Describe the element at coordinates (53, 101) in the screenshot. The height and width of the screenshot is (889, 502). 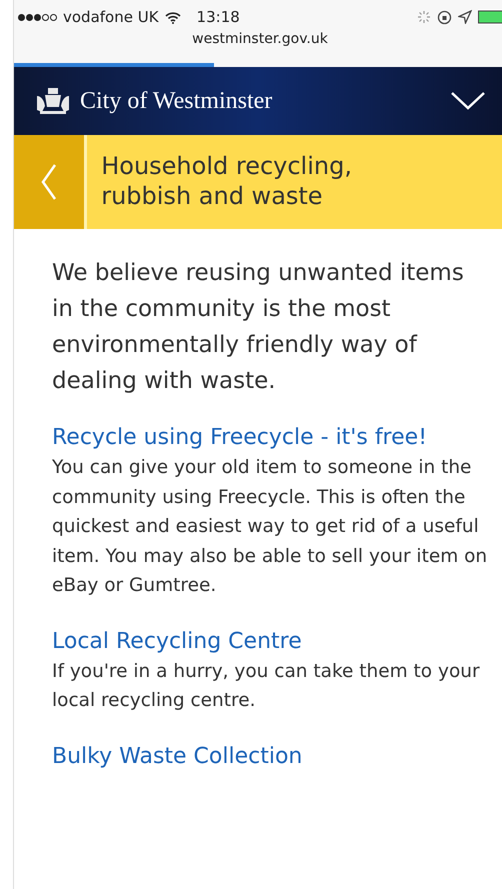
I see `crest-logo-icon` at that location.